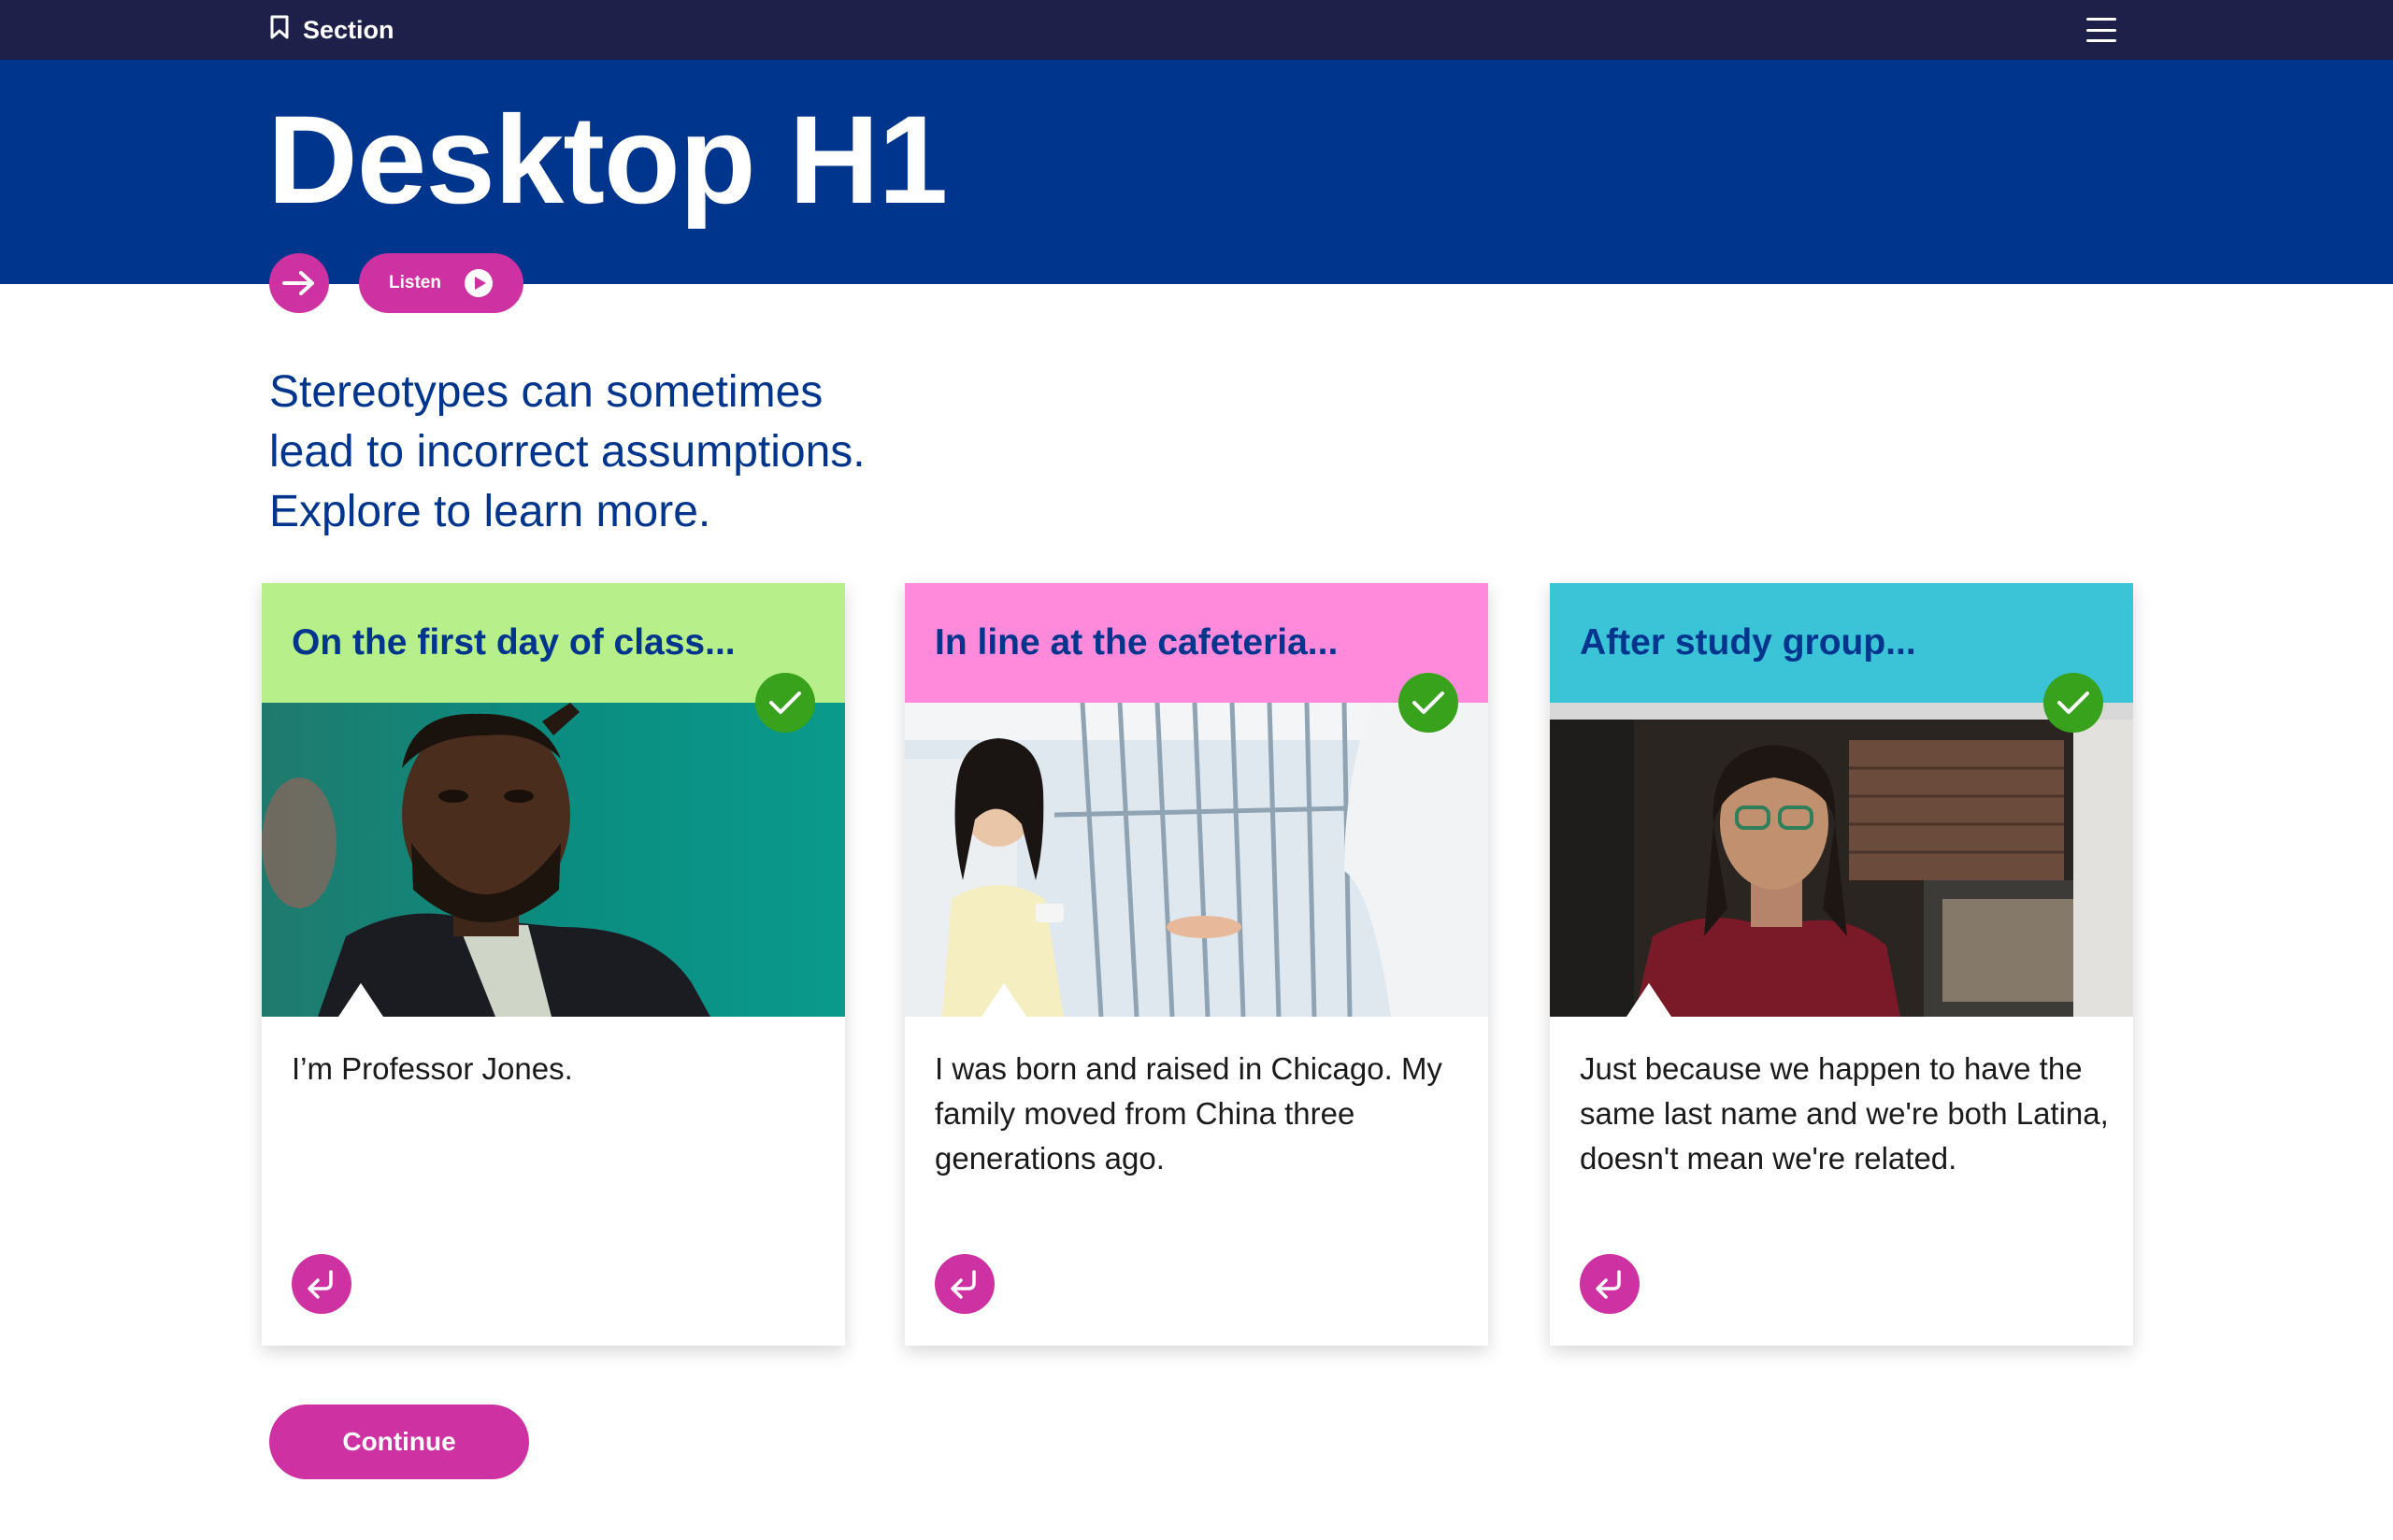 The image size is (2393, 1540). Describe the element at coordinates (415, 282) in the screenshot. I see `listen-label: Listen` at that location.